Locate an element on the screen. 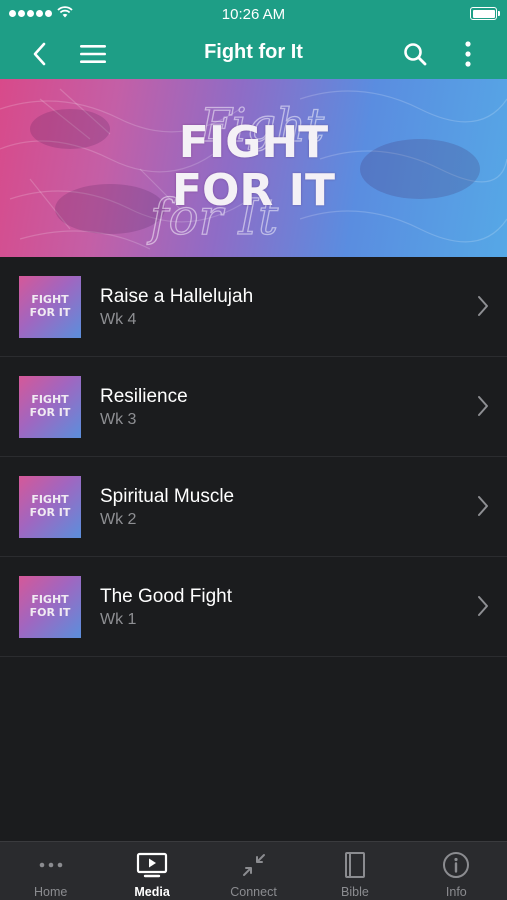 The image size is (507, 900). episode-title: Raise a Hallelujah is located at coordinates (177, 296).